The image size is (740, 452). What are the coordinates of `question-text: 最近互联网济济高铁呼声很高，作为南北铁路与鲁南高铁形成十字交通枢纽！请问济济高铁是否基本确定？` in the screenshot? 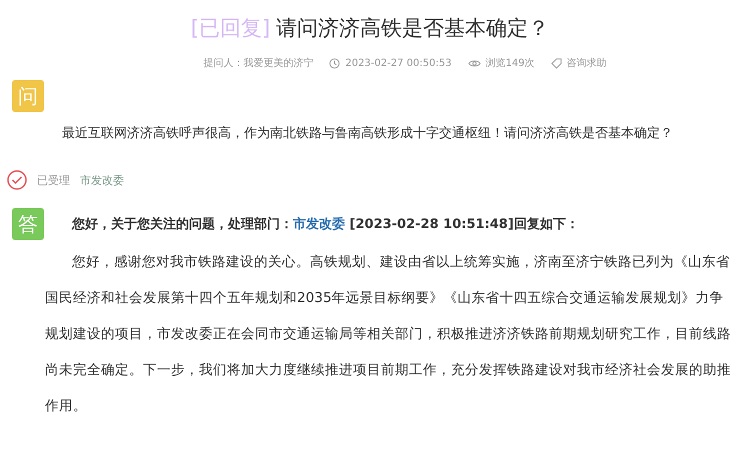 It's located at (368, 133).